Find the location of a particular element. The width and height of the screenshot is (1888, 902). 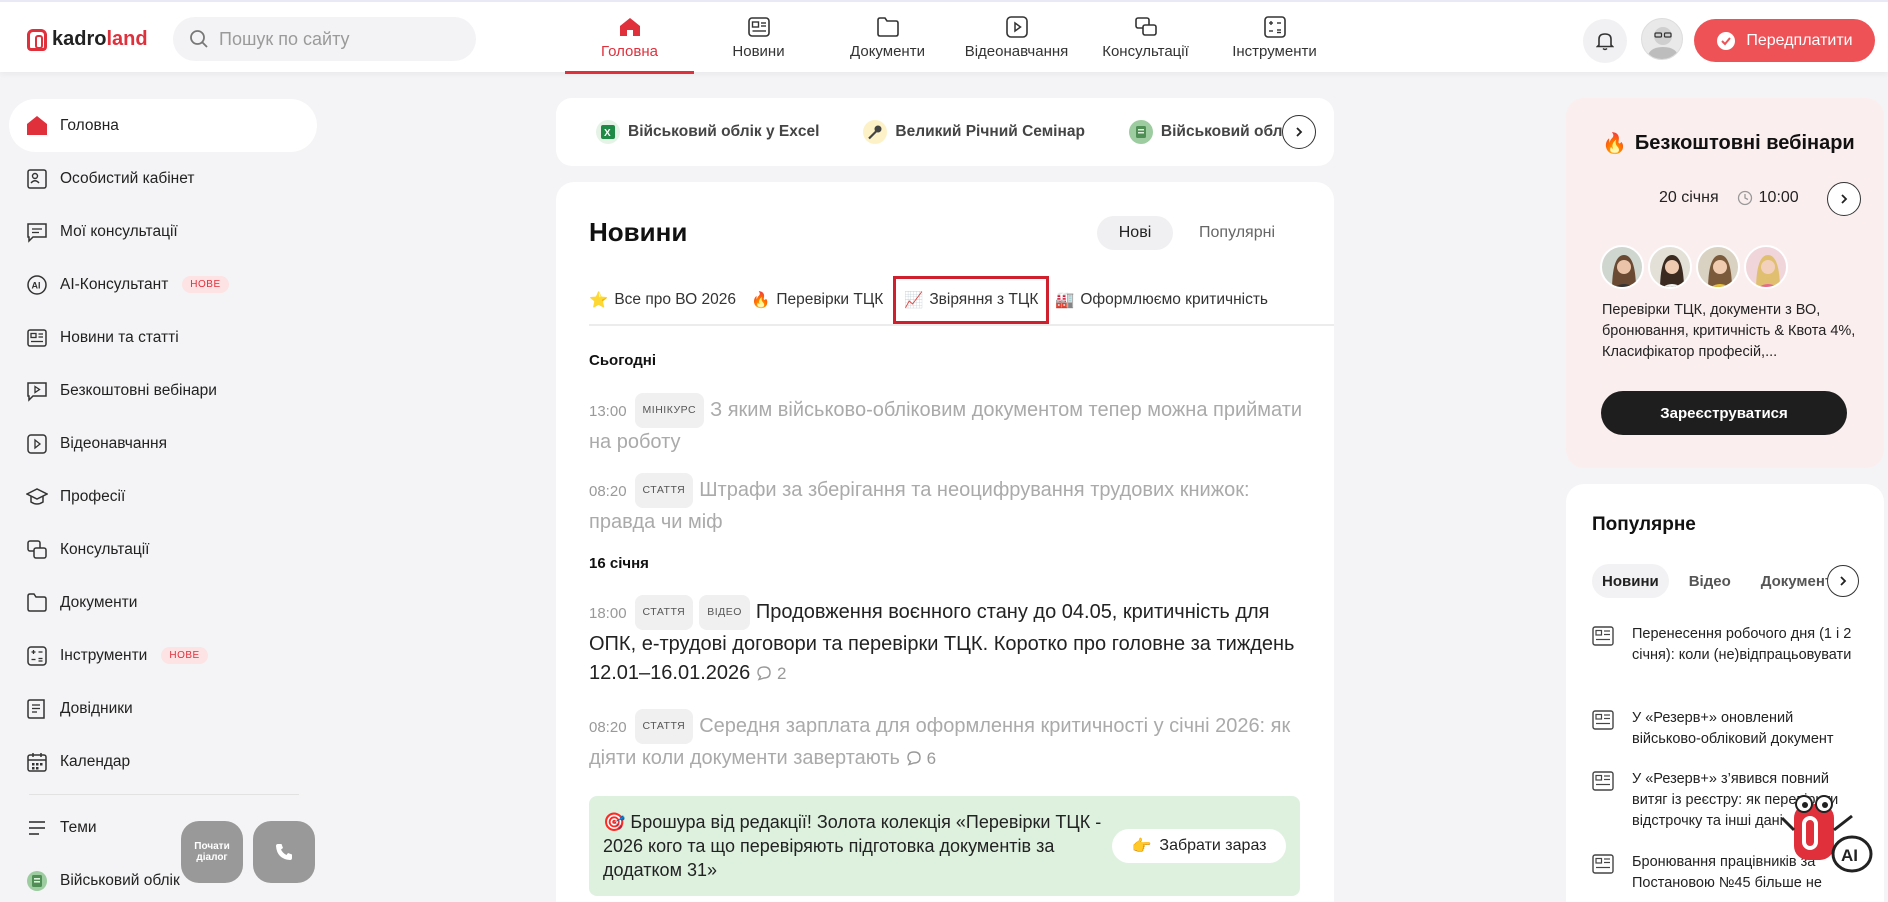

nav-news: Новини is located at coordinates (758, 38).